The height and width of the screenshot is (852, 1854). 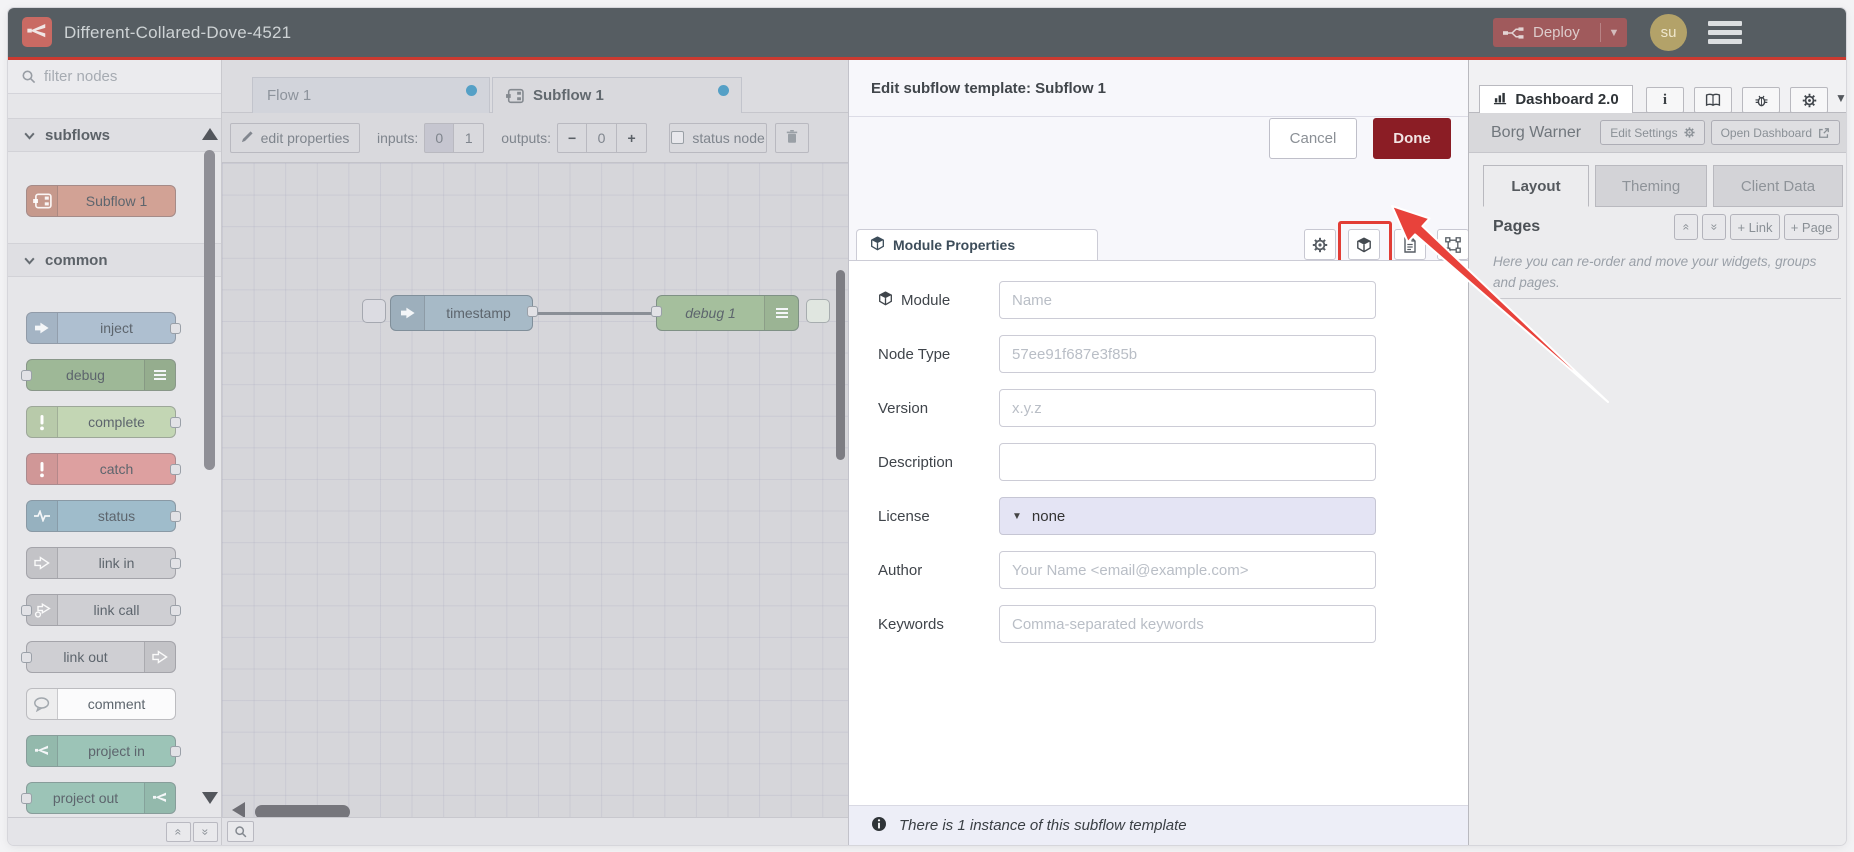 I want to click on subflow-output-stub, so click(x=818, y=311).